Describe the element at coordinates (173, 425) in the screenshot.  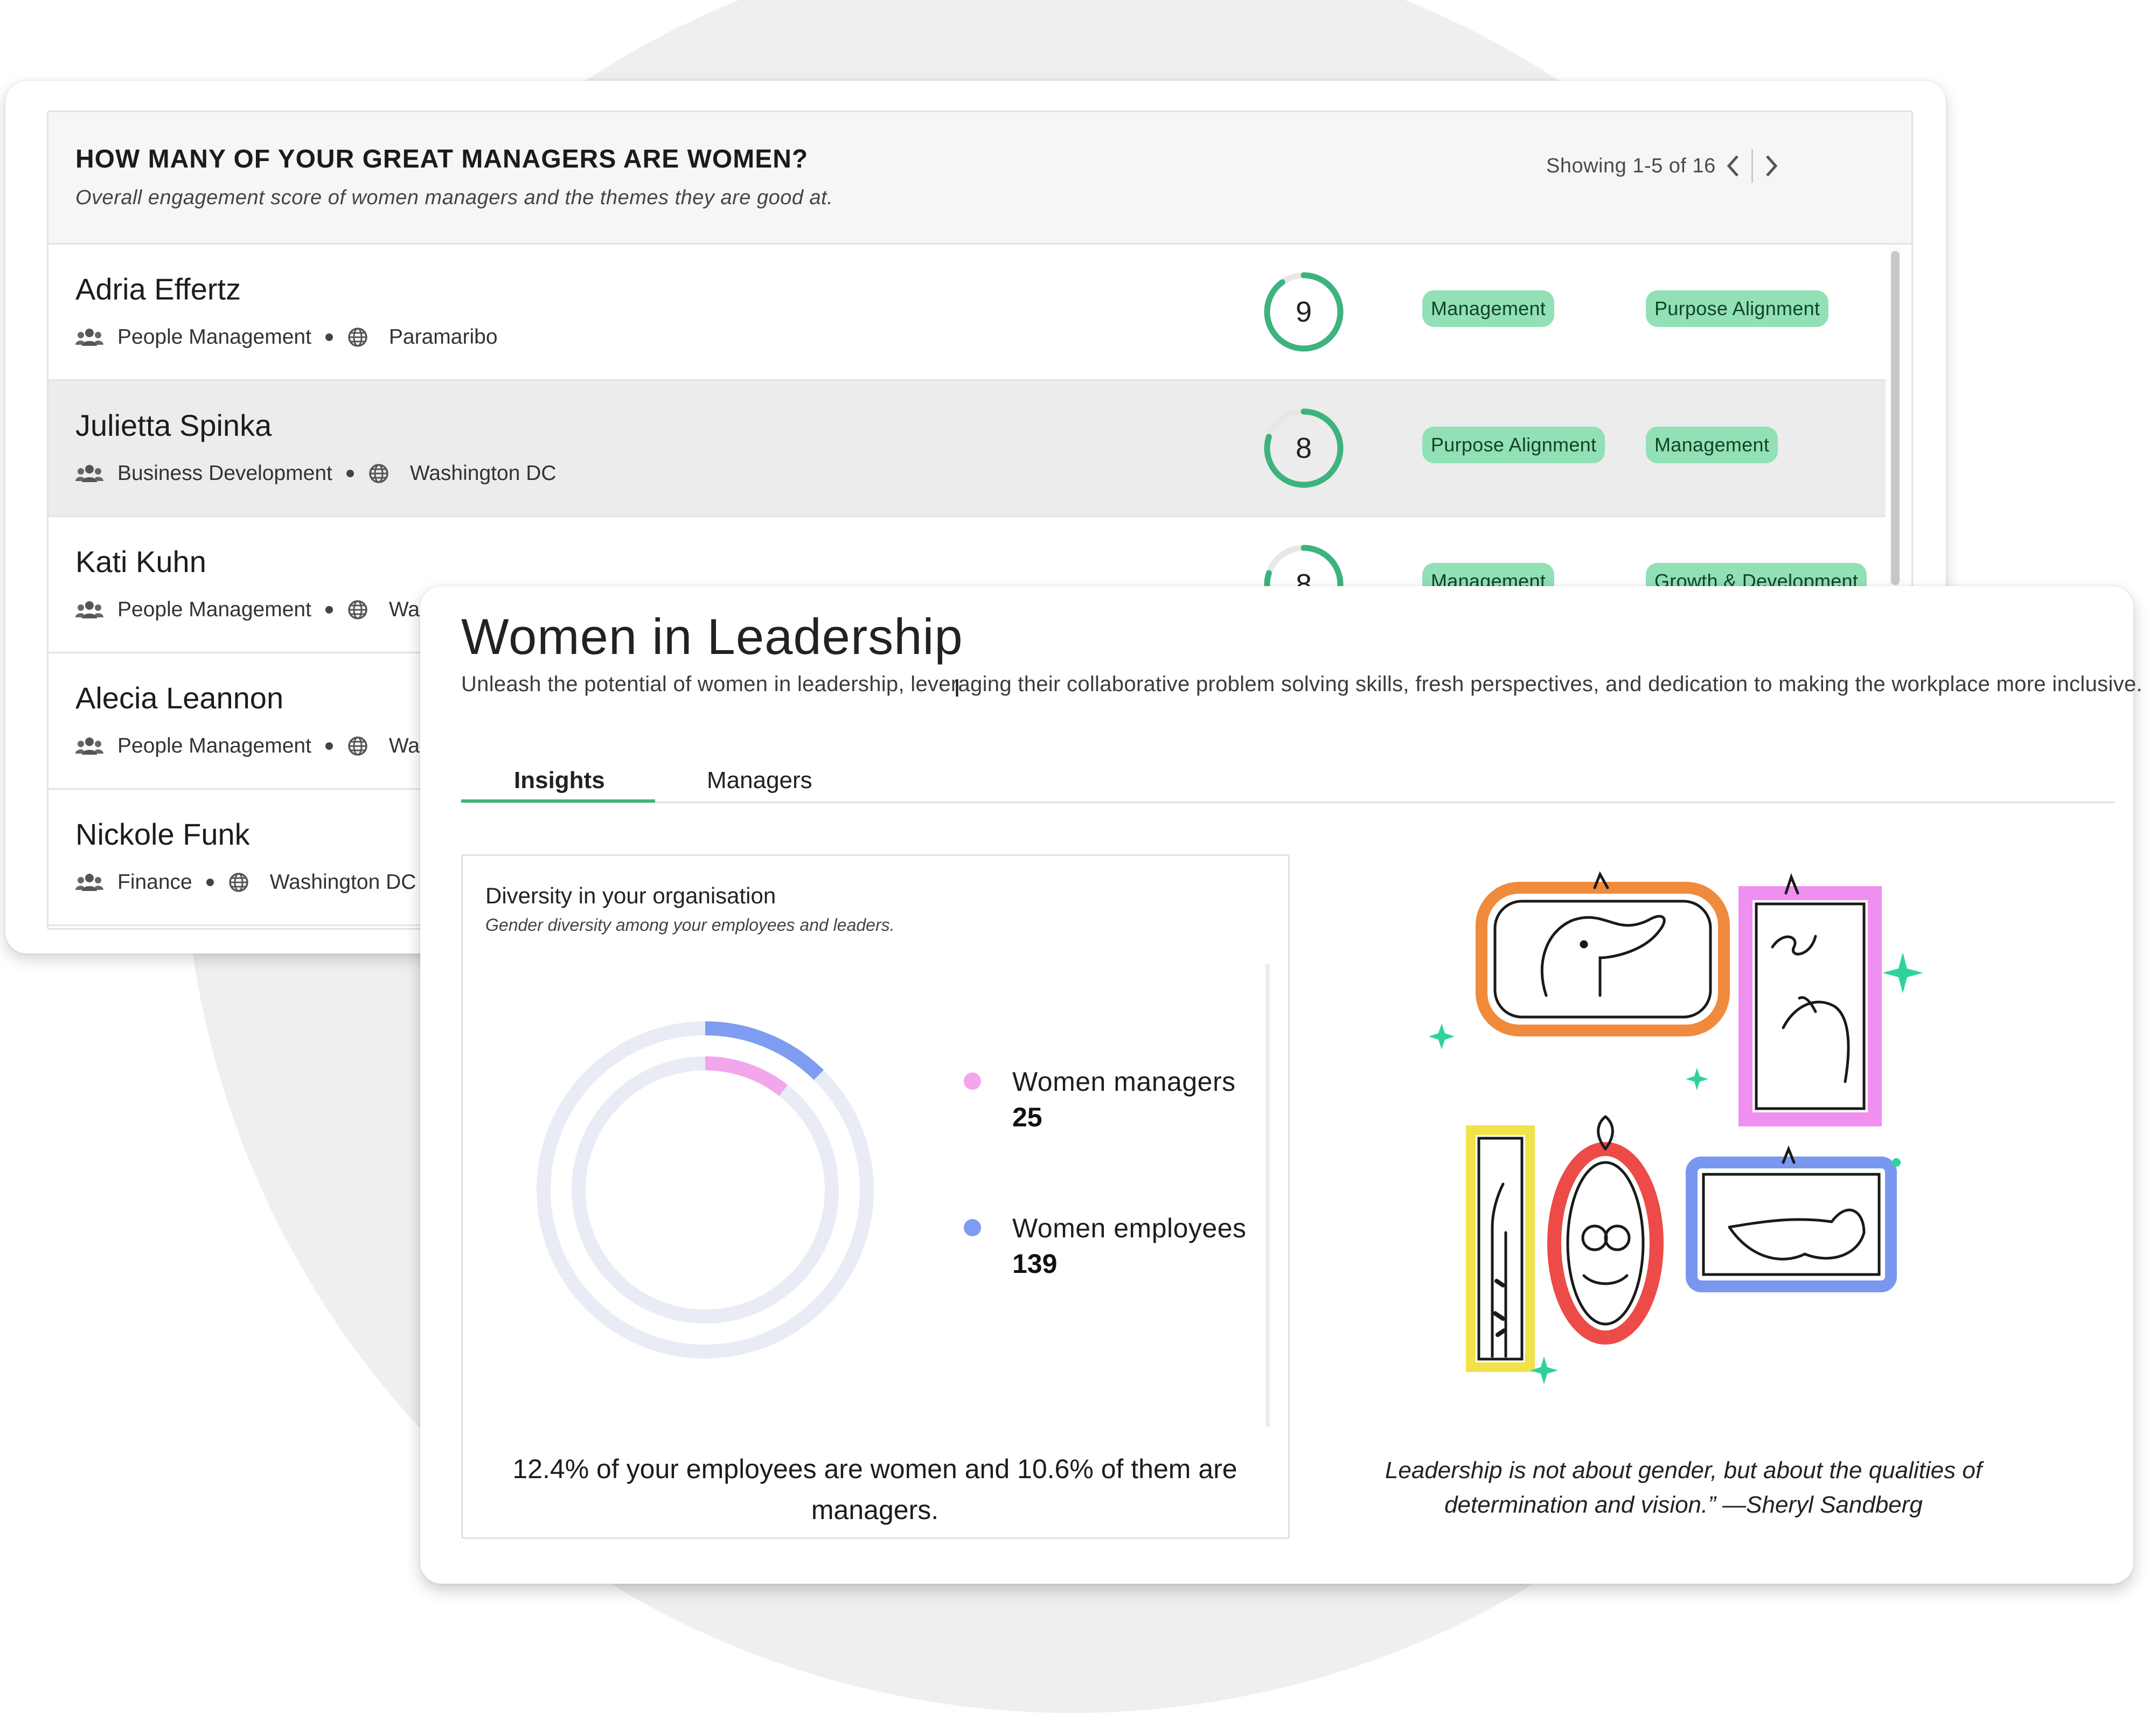
I see `manager-name: Julietta Spinka` at that location.